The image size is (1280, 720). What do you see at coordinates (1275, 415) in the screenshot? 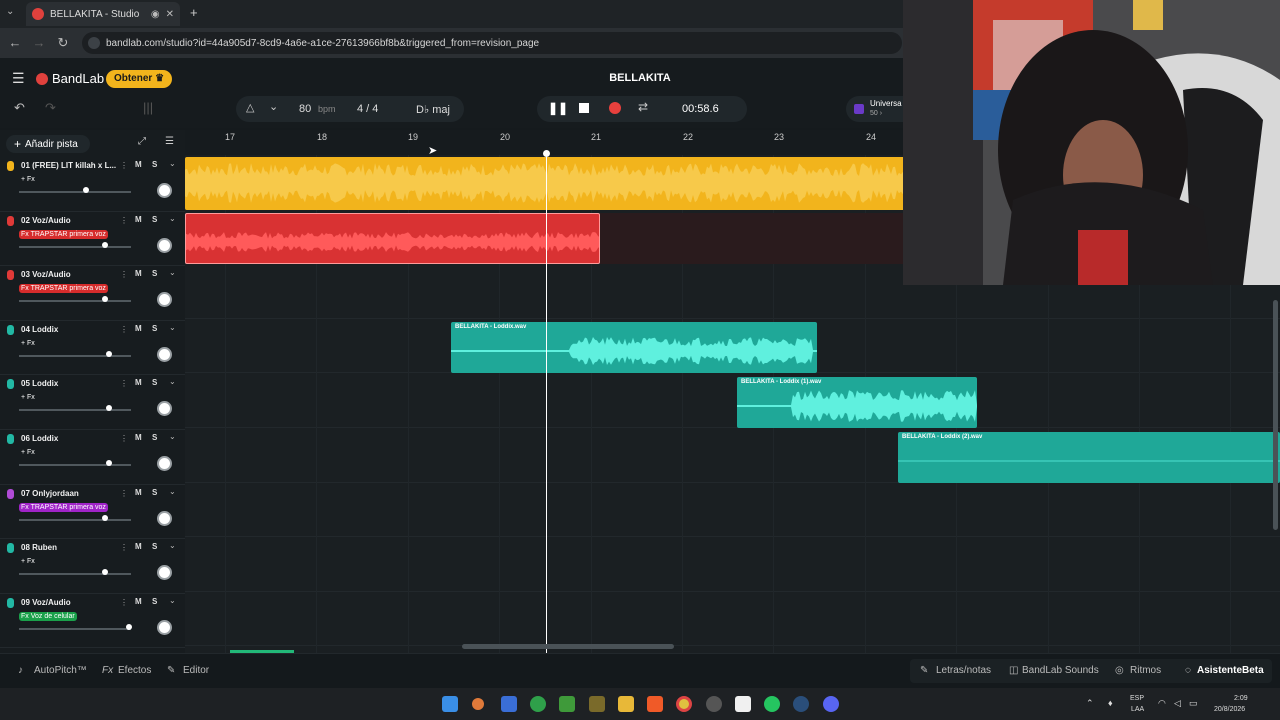
I see `vertical-scrollbar` at bounding box center [1275, 415].